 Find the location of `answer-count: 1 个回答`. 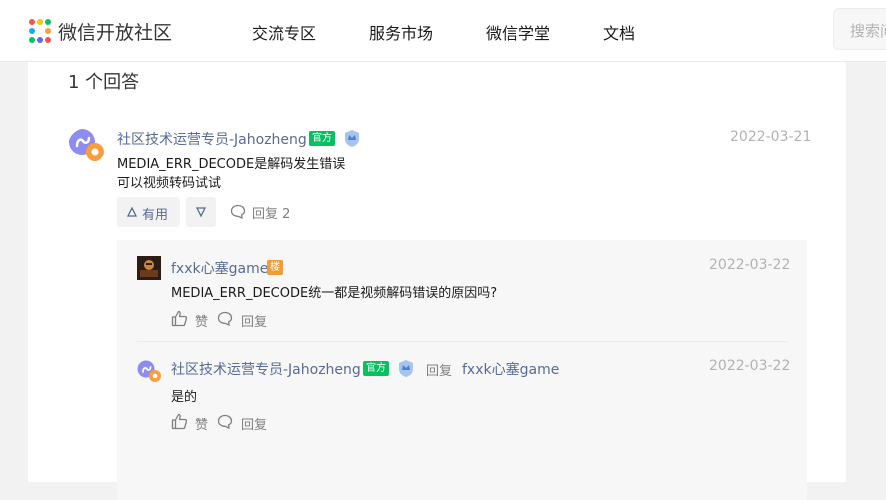

answer-count: 1 个回答 is located at coordinates (104, 82).